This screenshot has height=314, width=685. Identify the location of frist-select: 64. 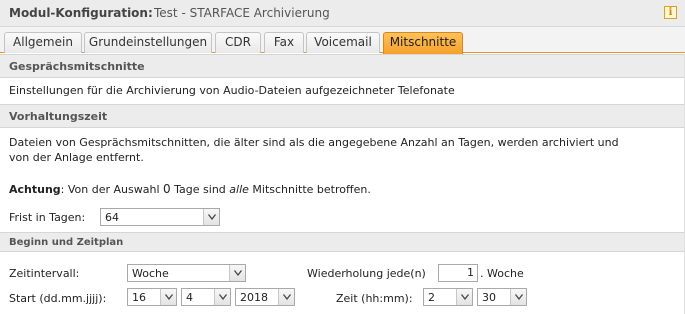
(160, 217).